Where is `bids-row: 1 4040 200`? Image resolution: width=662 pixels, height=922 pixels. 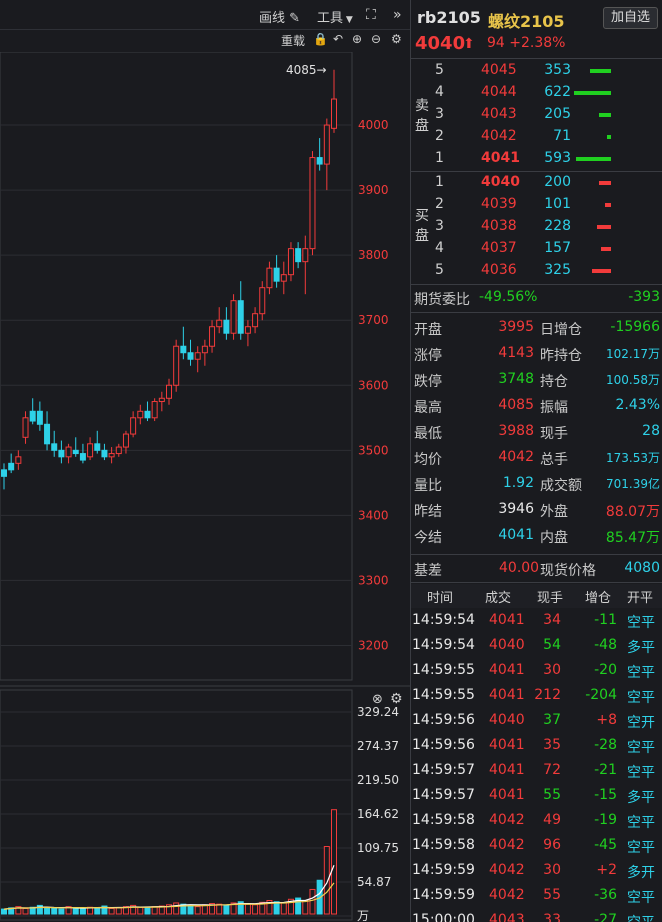 bids-row: 1 4040 200 is located at coordinates (536, 183).